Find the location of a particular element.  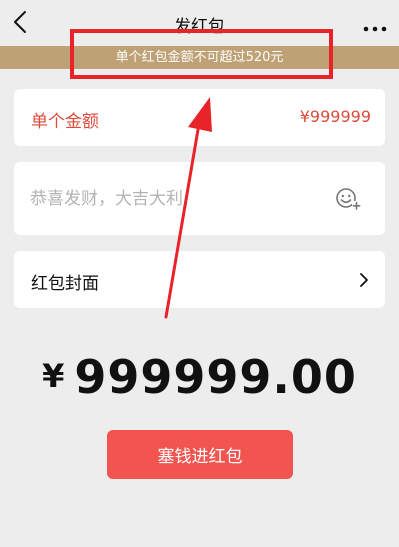

submit-red-packet-button: 塞钱进红包 is located at coordinates (200, 454).